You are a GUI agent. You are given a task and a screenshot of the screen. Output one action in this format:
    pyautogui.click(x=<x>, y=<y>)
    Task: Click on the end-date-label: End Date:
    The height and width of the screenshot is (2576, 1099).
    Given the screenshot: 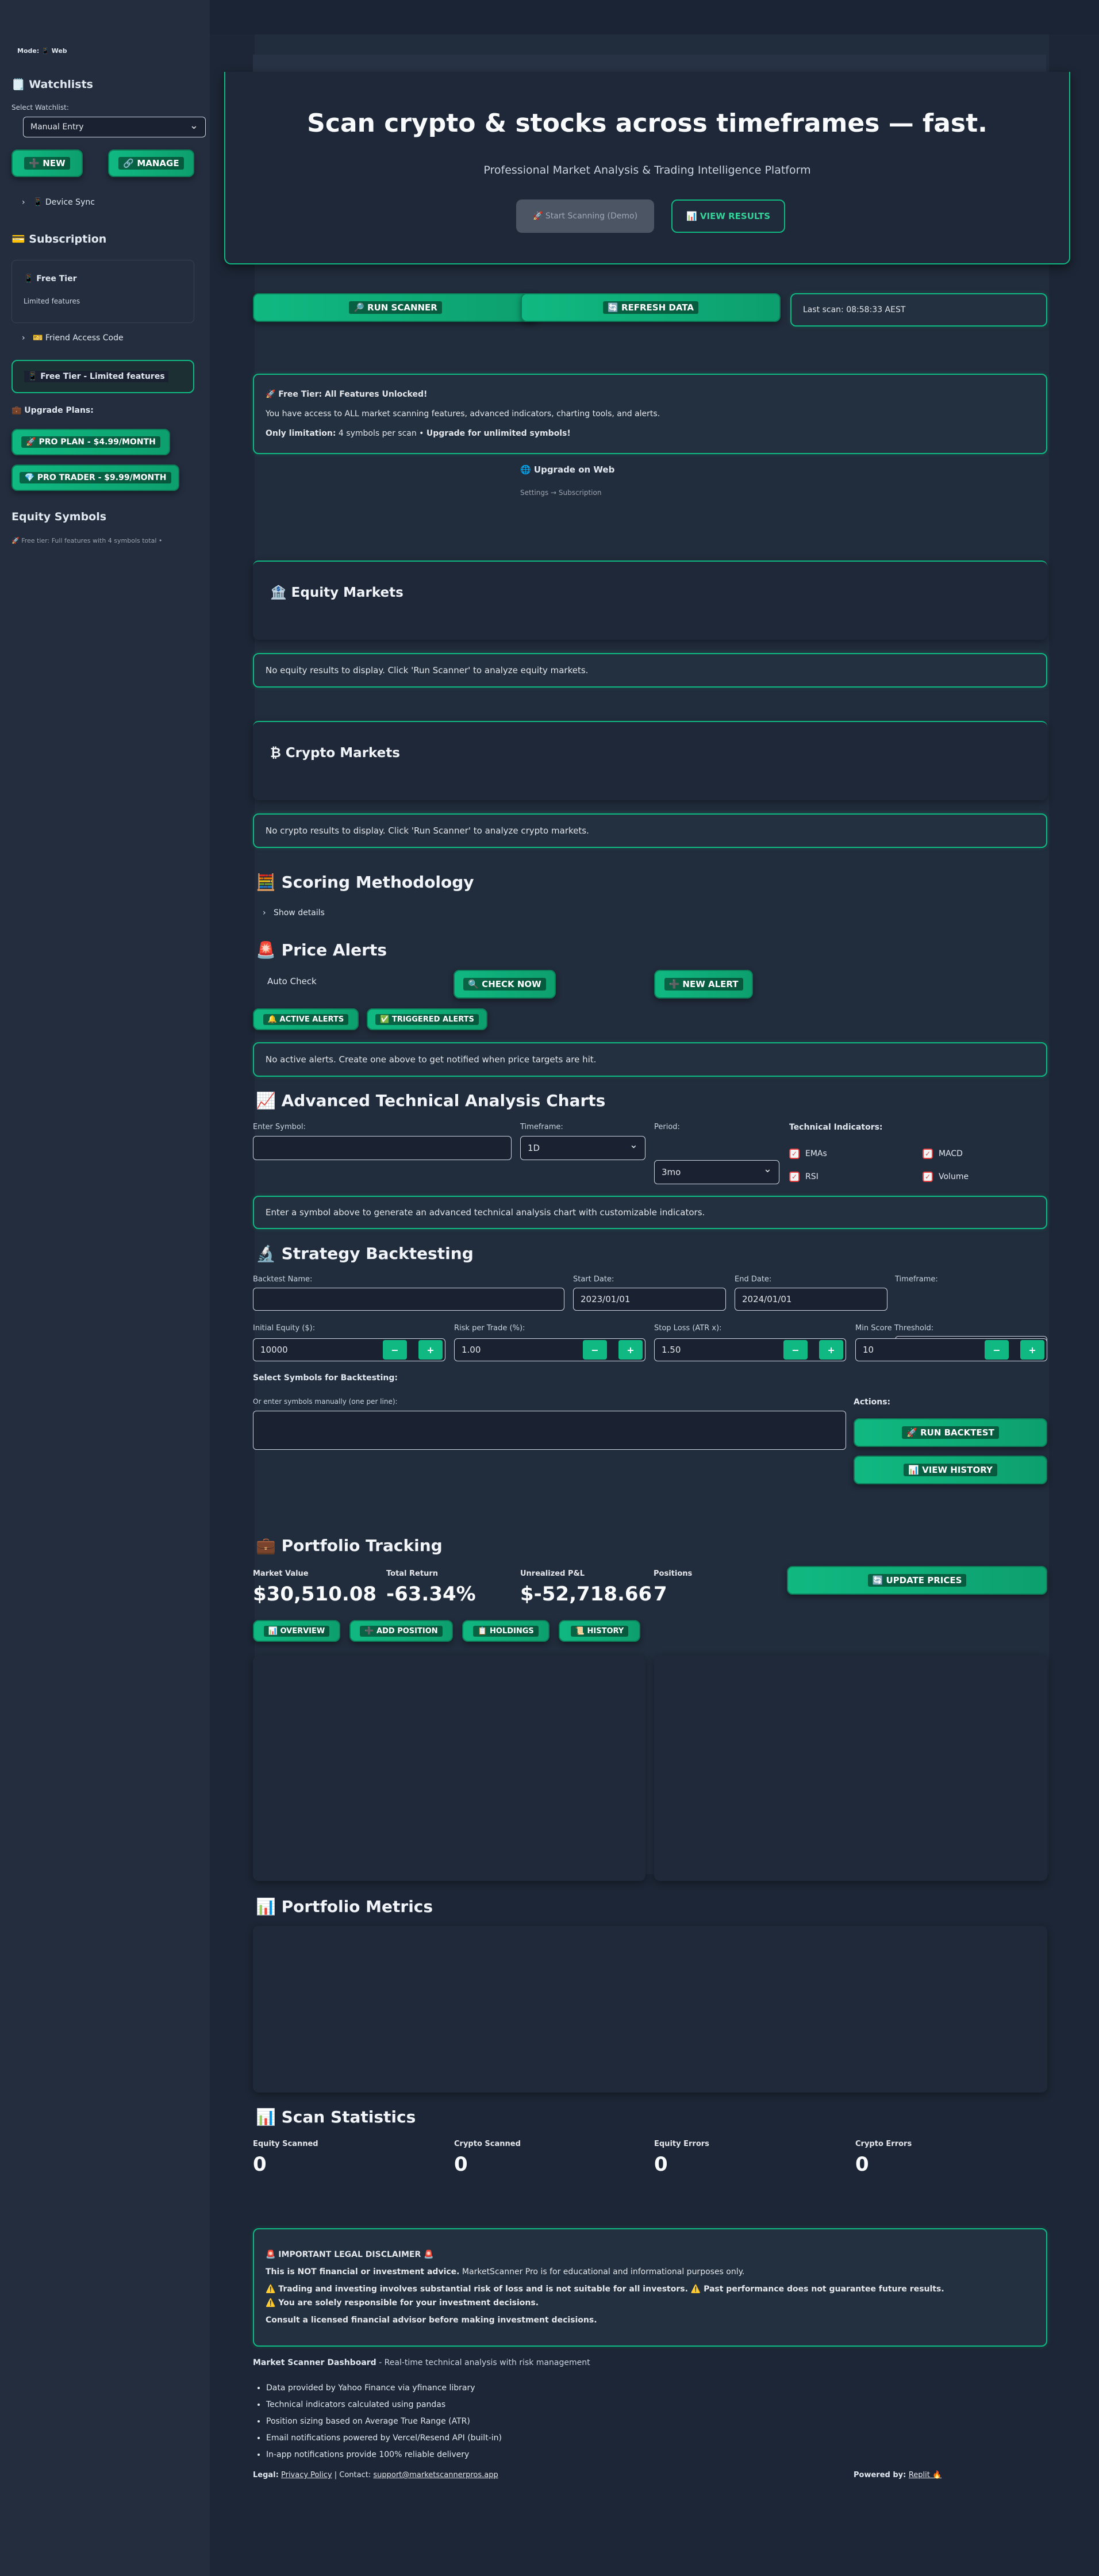 What is the action you would take?
    pyautogui.click(x=753, y=1279)
    